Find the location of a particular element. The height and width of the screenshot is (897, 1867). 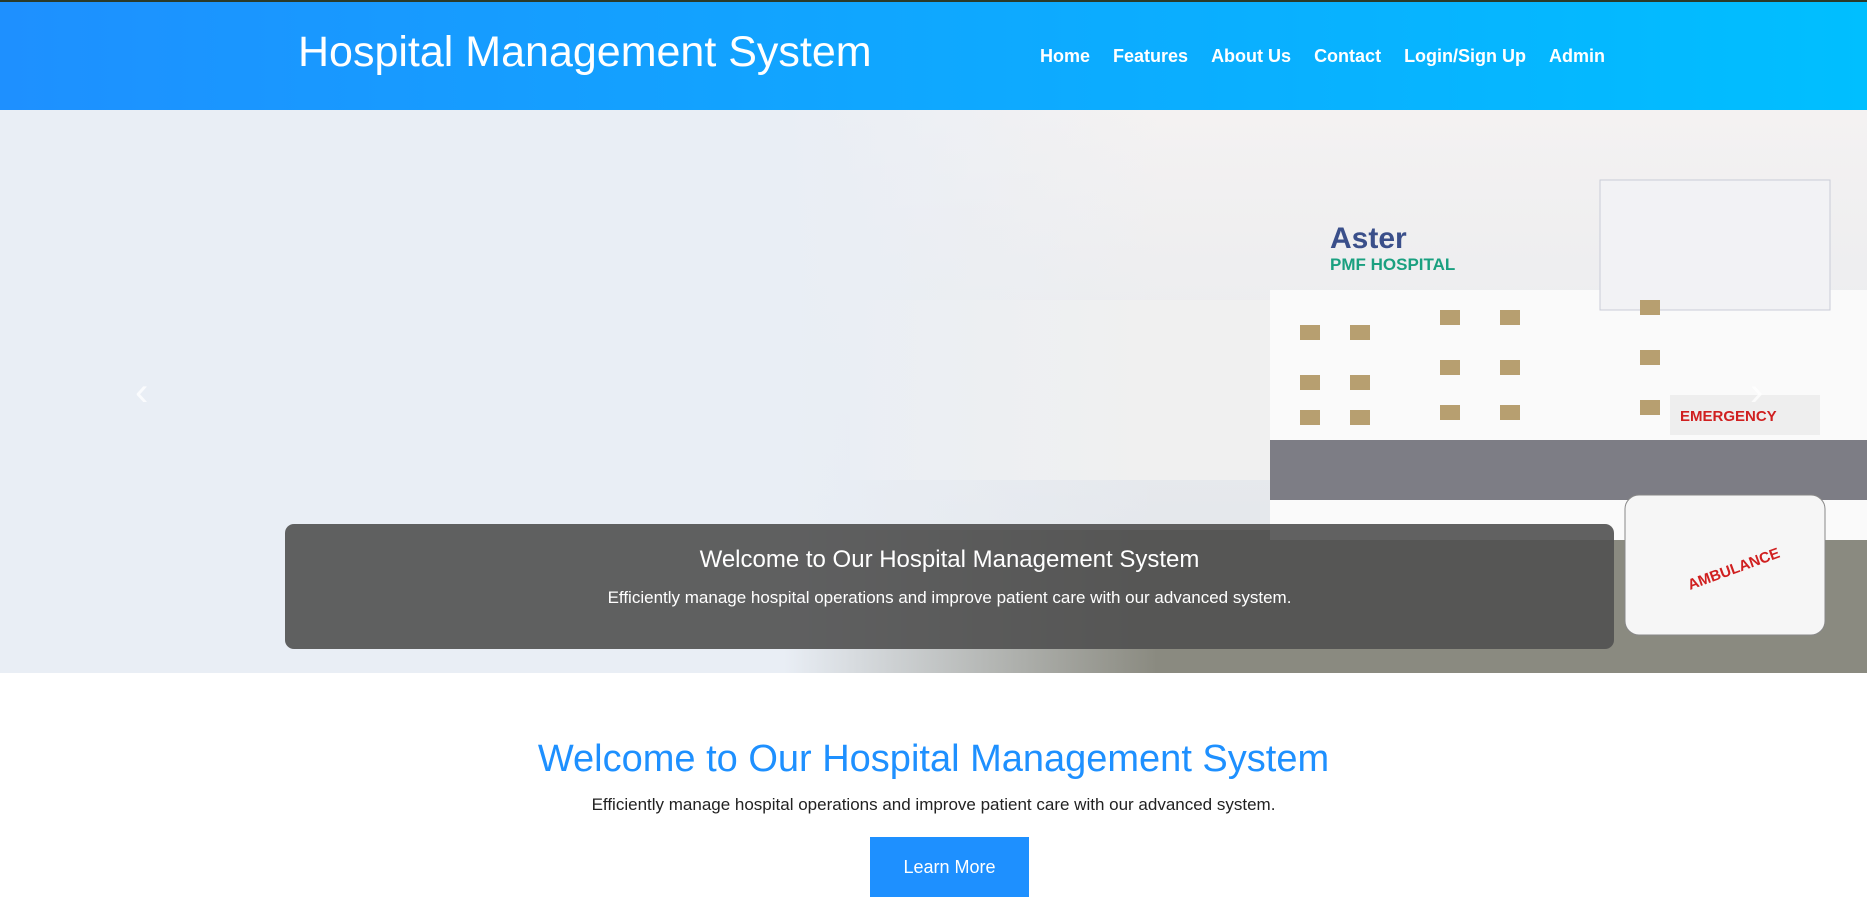

nav-admin: Admin is located at coordinates (1577, 56).